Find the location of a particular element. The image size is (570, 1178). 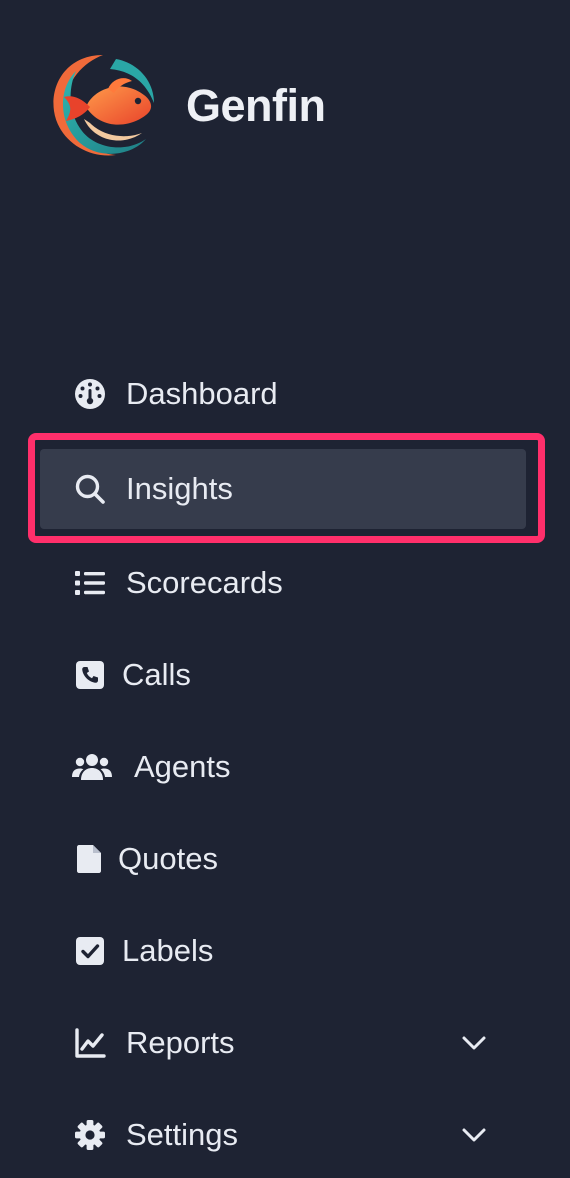

sidebar-item-label: Reports is located at coordinates (180, 1042).